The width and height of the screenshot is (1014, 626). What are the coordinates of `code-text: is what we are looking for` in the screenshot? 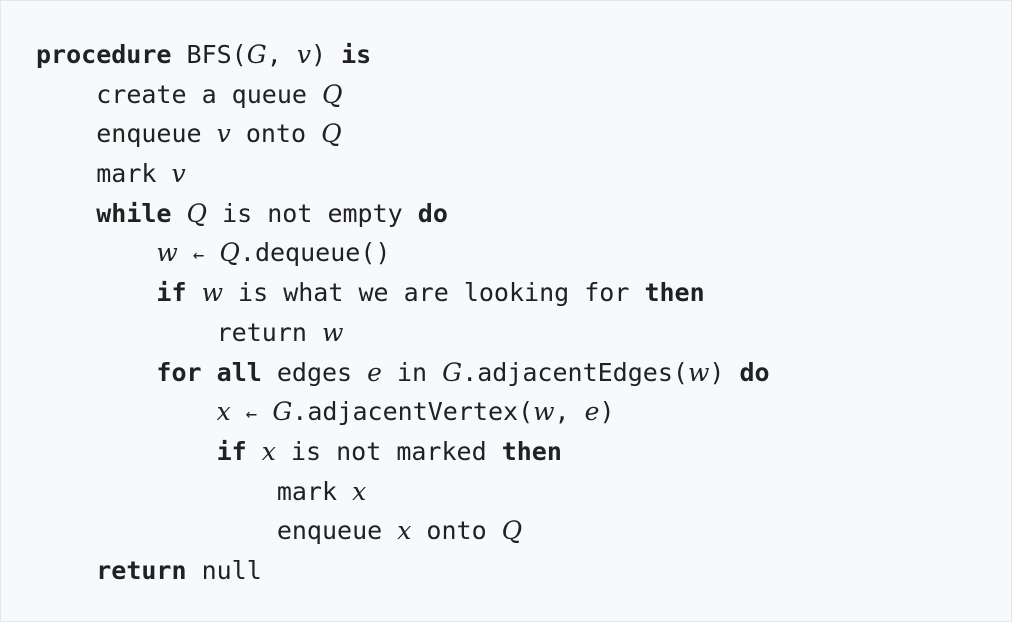 It's located at (434, 293).